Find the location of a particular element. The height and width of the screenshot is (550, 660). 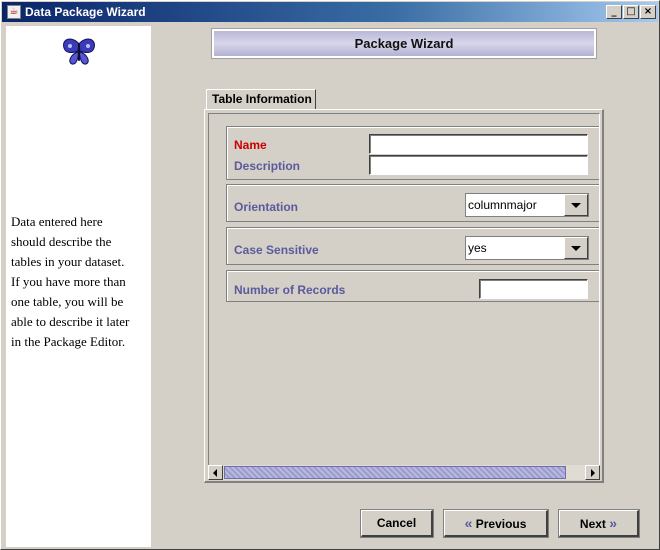

description-field is located at coordinates (478, 165).